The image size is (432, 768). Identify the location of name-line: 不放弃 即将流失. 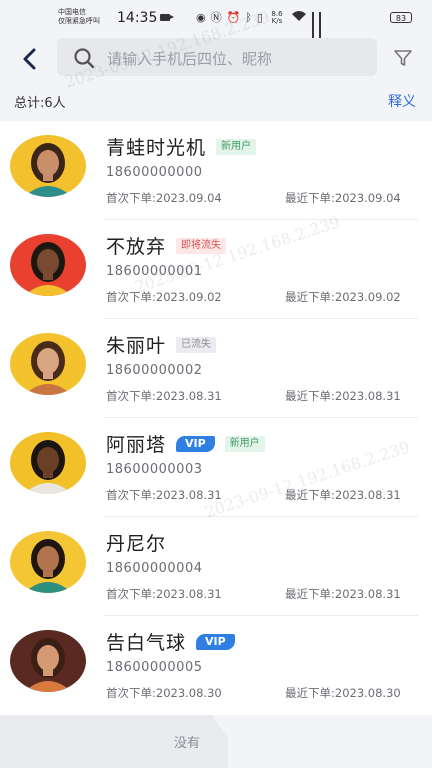
(166, 245).